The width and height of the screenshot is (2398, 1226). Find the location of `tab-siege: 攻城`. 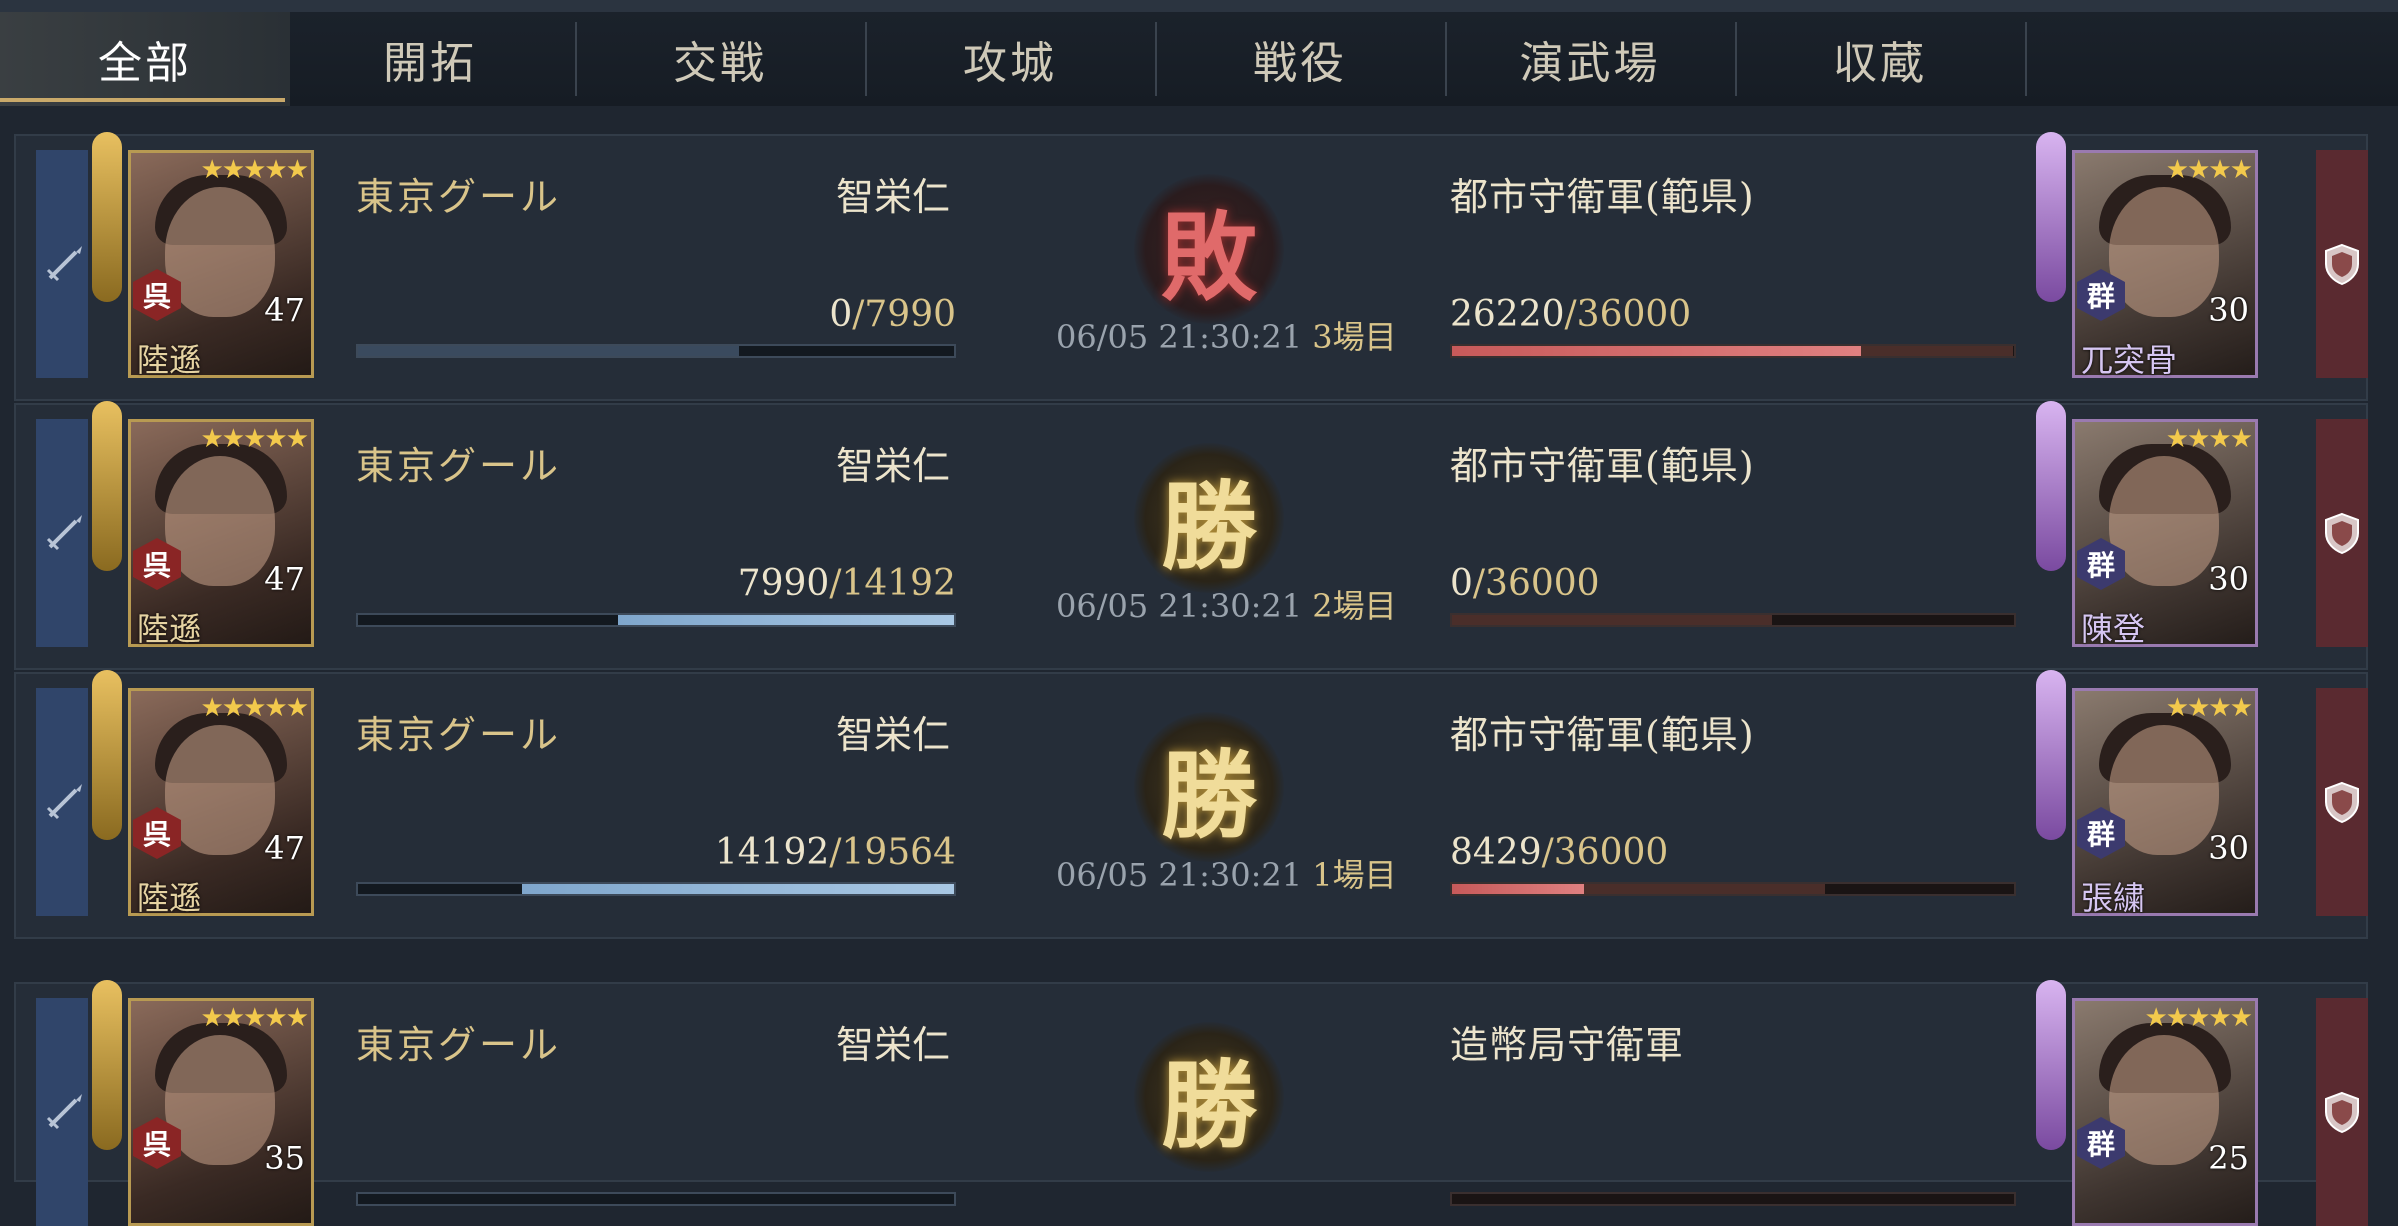

tab-siege: 攻城 is located at coordinates (1010, 59).